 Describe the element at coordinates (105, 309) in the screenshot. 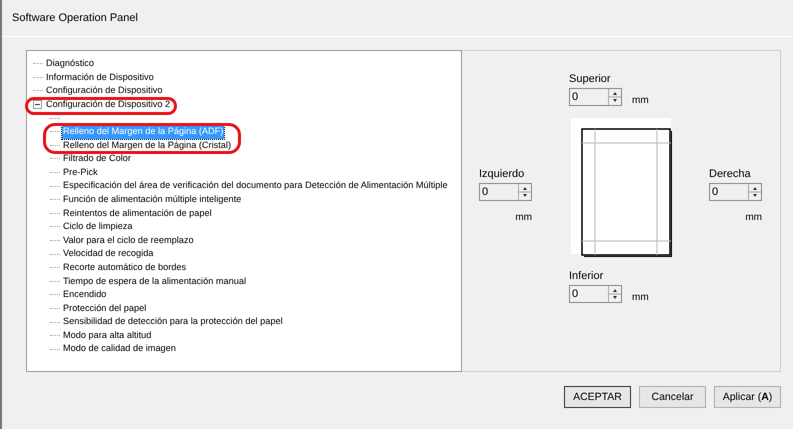

I see `tree-item: Protección del papel` at that location.